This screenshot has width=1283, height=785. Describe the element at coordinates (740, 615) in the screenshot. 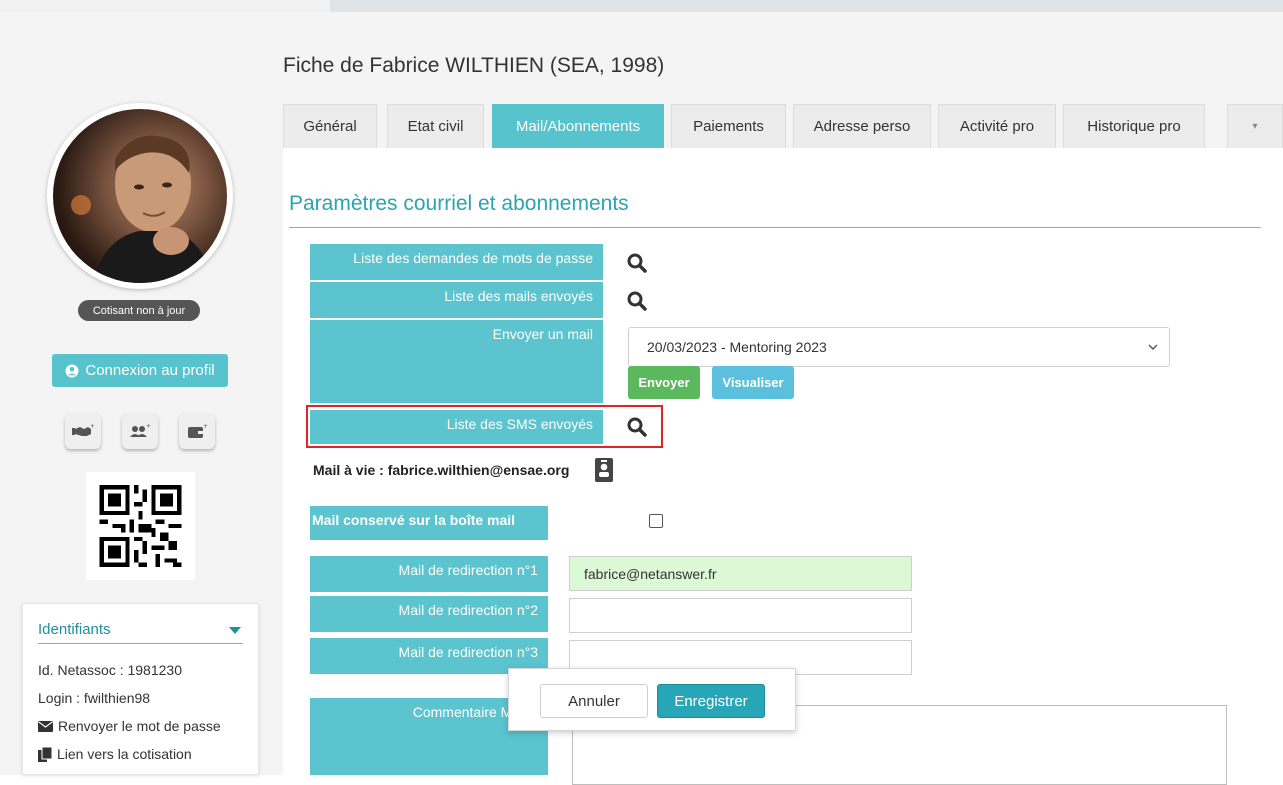

I see `redirect-2-input` at that location.